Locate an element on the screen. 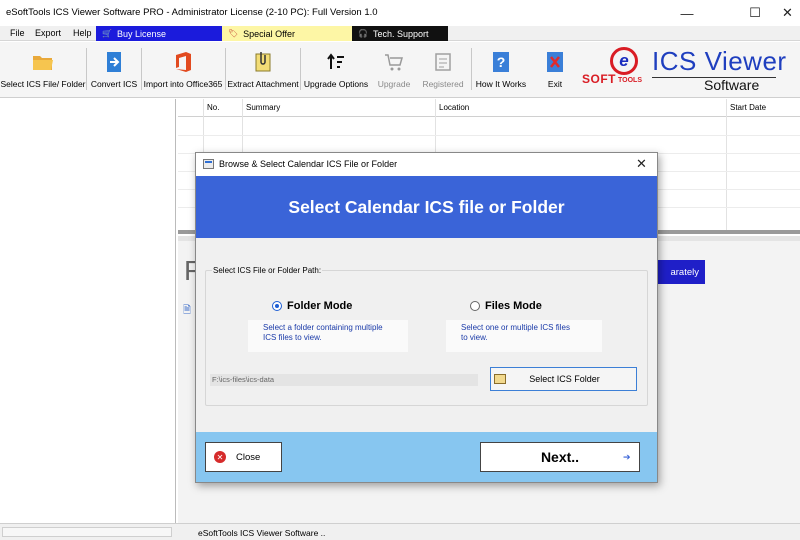 The image size is (800, 540). files-mode-radio: Files Mode is located at coordinates (506, 306).